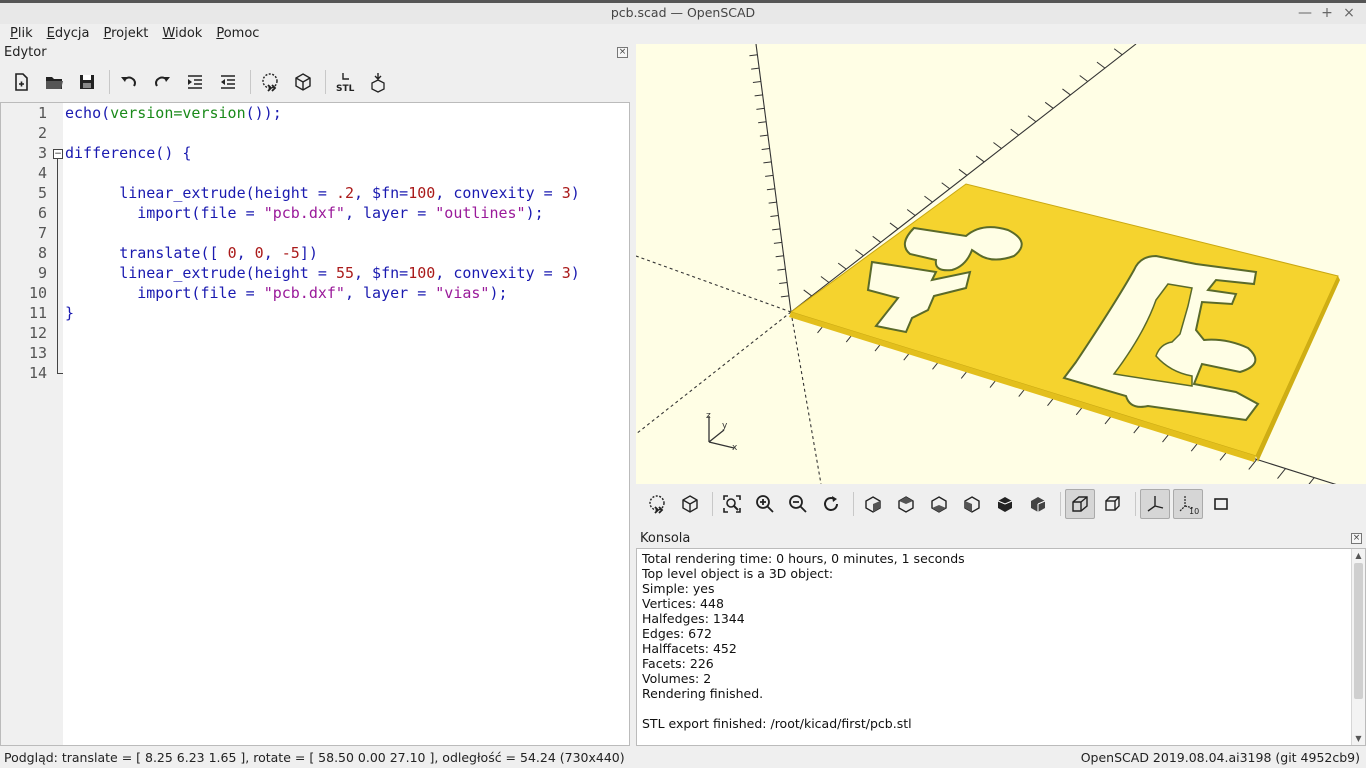 The width and height of the screenshot is (1366, 768). I want to click on code-token: }, so click(70, 313).